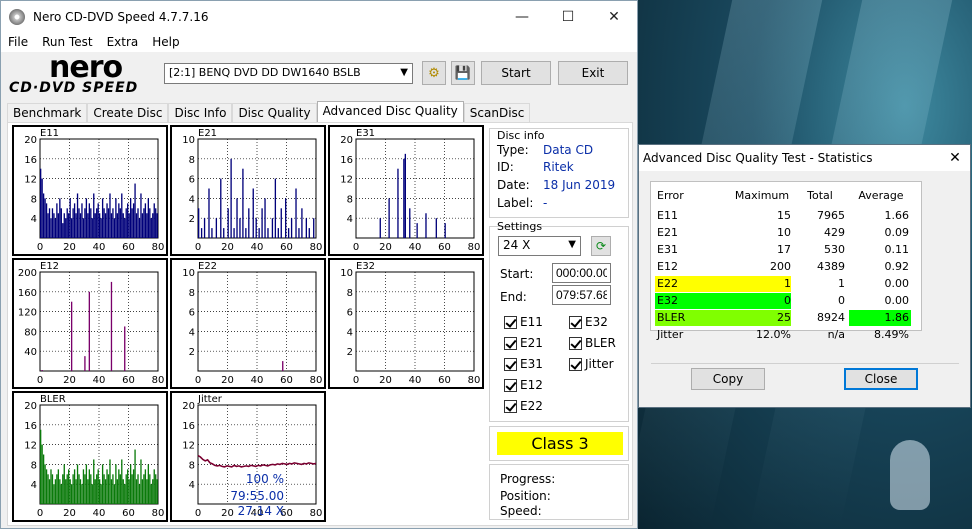  Describe the element at coordinates (200, 113) in the screenshot. I see `tab-disc-info: Disc Info` at that location.